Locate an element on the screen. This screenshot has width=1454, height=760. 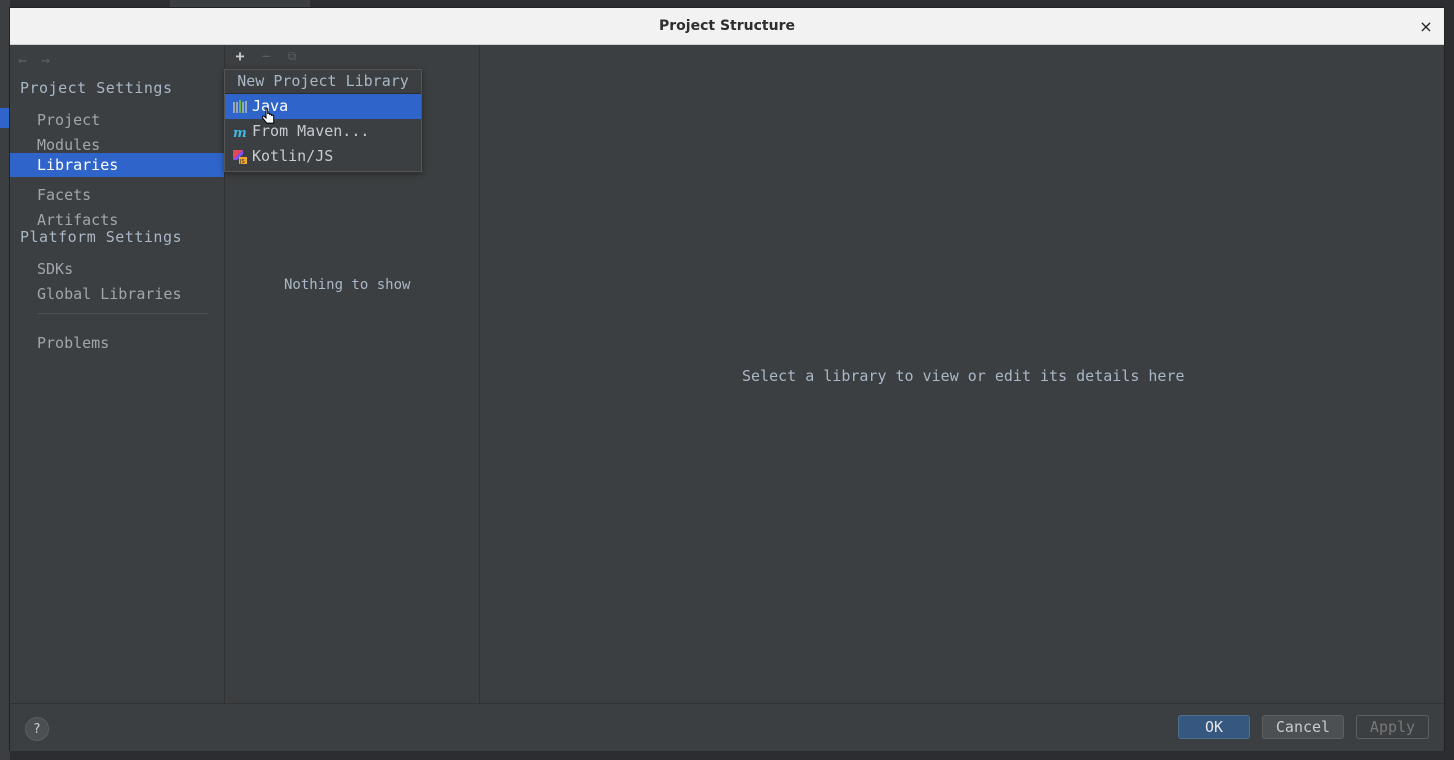
empty-list-text: Nothing to show is located at coordinates (347, 285).